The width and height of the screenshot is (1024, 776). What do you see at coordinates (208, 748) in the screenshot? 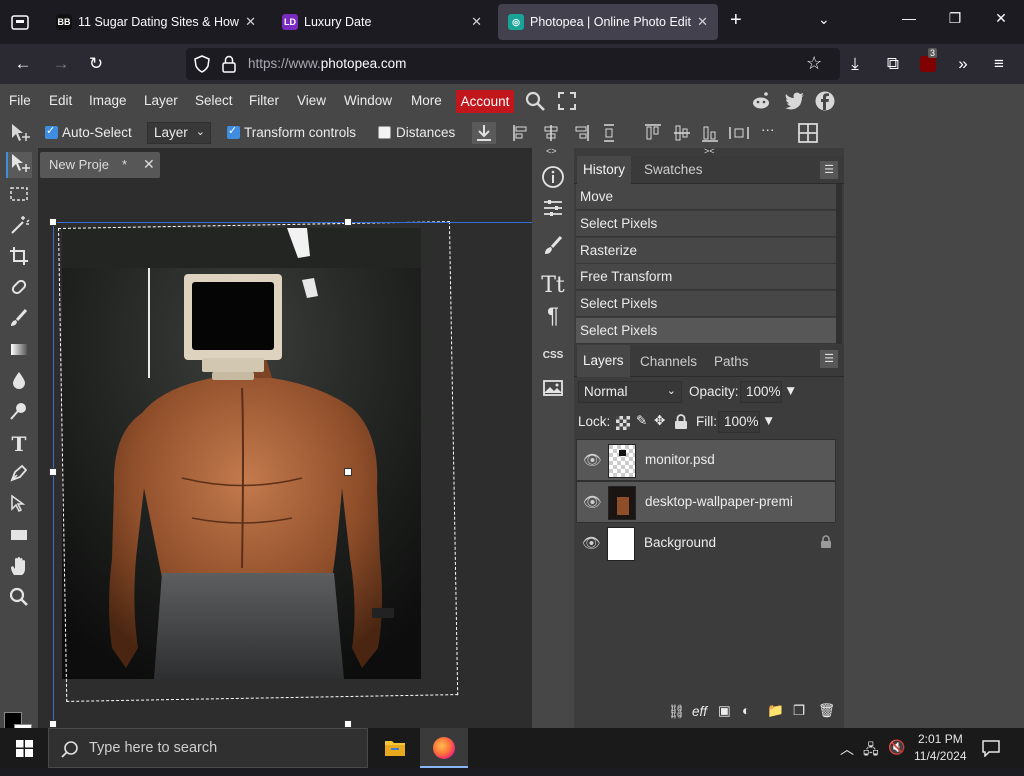
I see `taskbar-search-box: Type here to search` at bounding box center [208, 748].